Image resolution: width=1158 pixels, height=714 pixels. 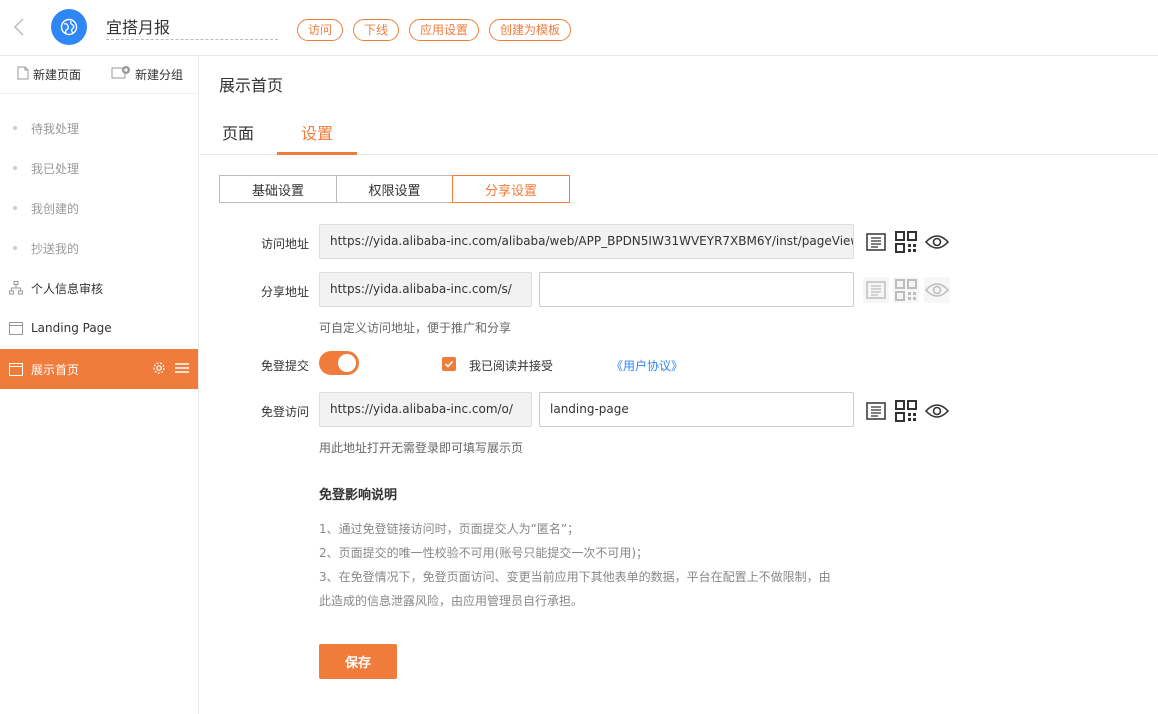 I want to click on share-hint: 可自定义访问地址，便于推广和分享, so click(x=415, y=328).